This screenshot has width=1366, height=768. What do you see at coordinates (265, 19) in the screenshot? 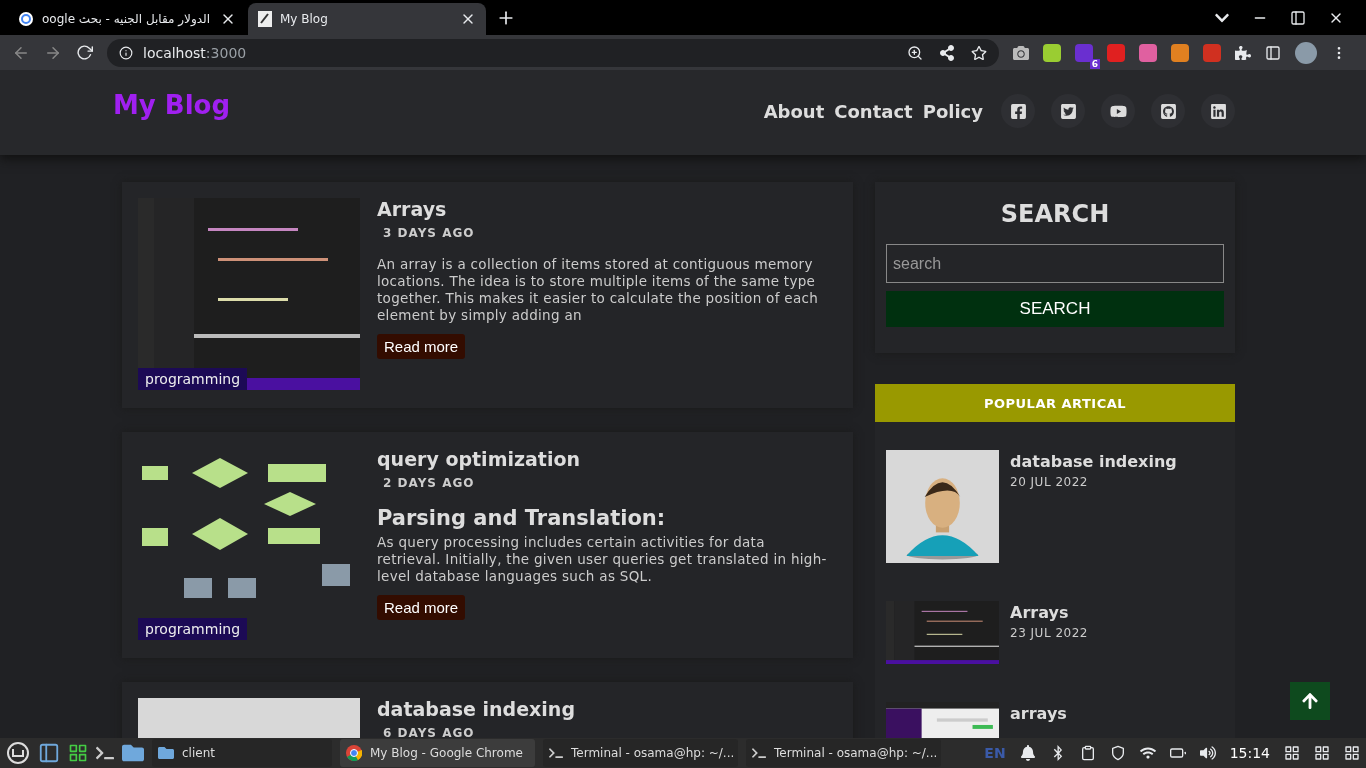
I see `page-icon` at bounding box center [265, 19].